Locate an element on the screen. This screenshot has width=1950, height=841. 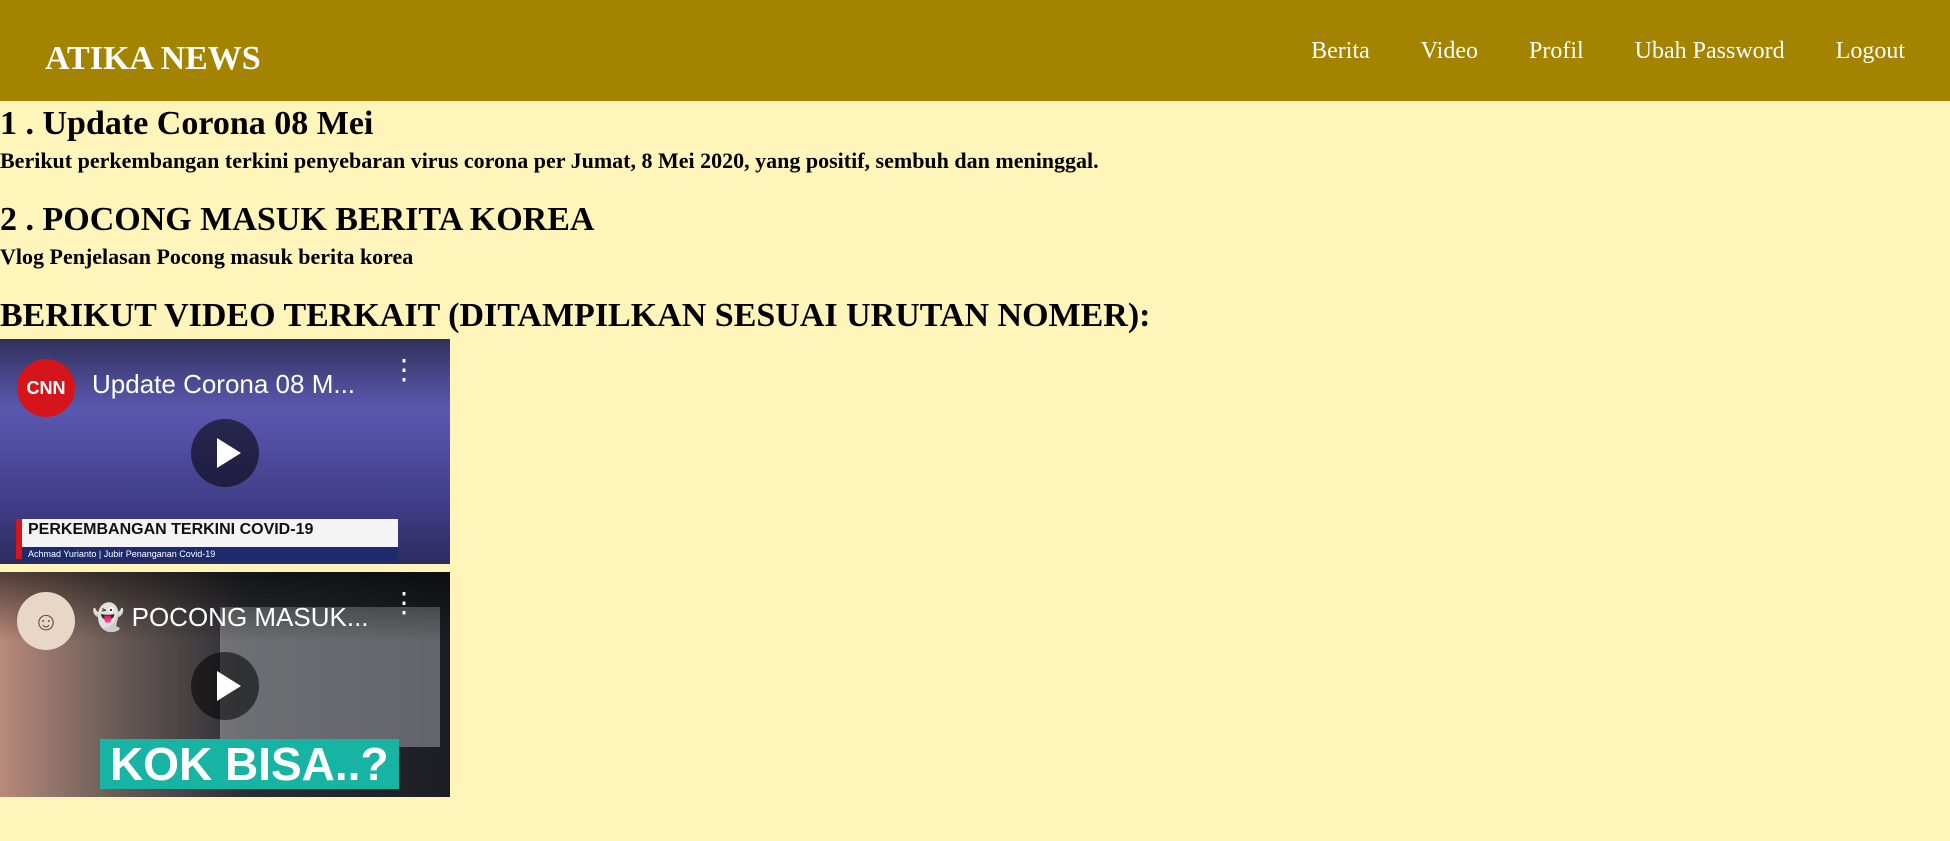
nav-item-ubah-password: Ubah Password is located at coordinates (1710, 51).